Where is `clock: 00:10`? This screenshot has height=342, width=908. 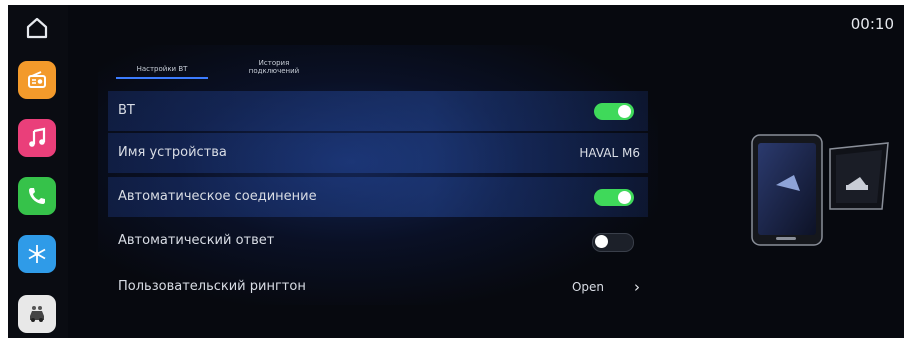
clock: 00:10 is located at coordinates (872, 24).